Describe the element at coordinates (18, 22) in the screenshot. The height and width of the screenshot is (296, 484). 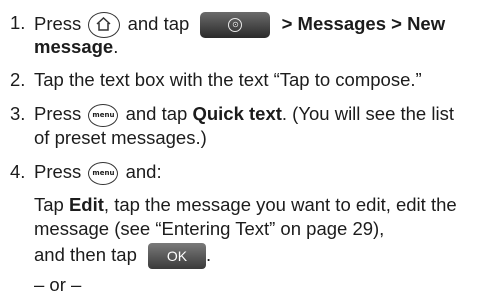
I see `step-1-number: 1.` at that location.